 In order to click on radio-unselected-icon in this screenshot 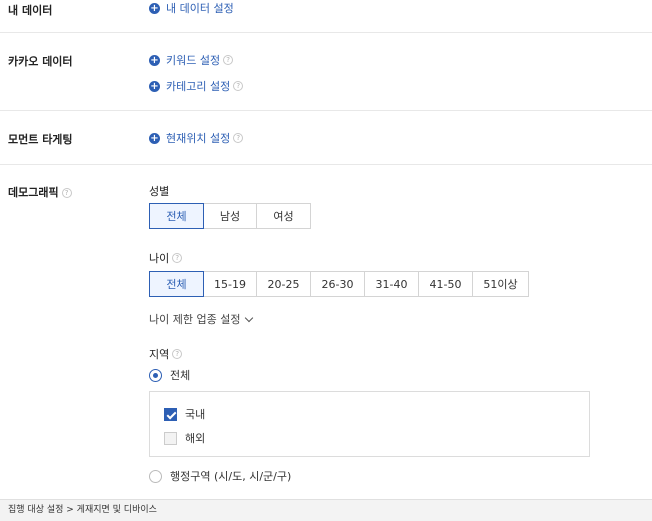, I will do `click(155, 476)`.